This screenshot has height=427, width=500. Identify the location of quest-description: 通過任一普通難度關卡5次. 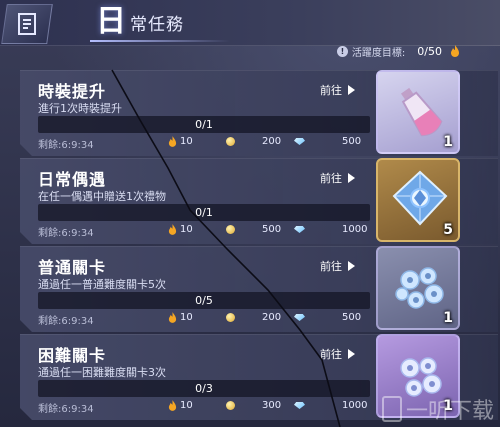
(102, 284).